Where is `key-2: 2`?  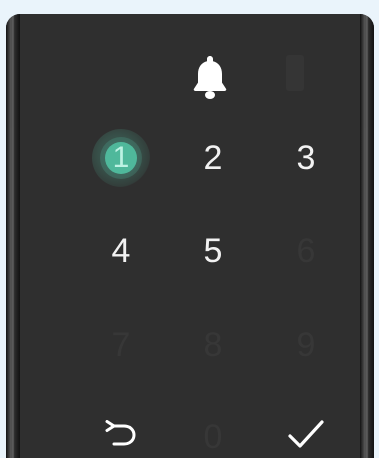 key-2: 2 is located at coordinates (213, 158).